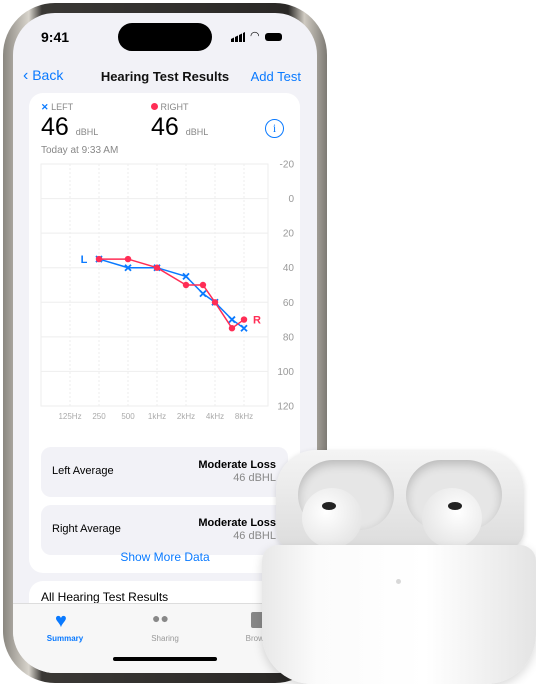  What do you see at coordinates (289, 234) in the screenshot?
I see `y-tick-label: 20` at bounding box center [289, 234].